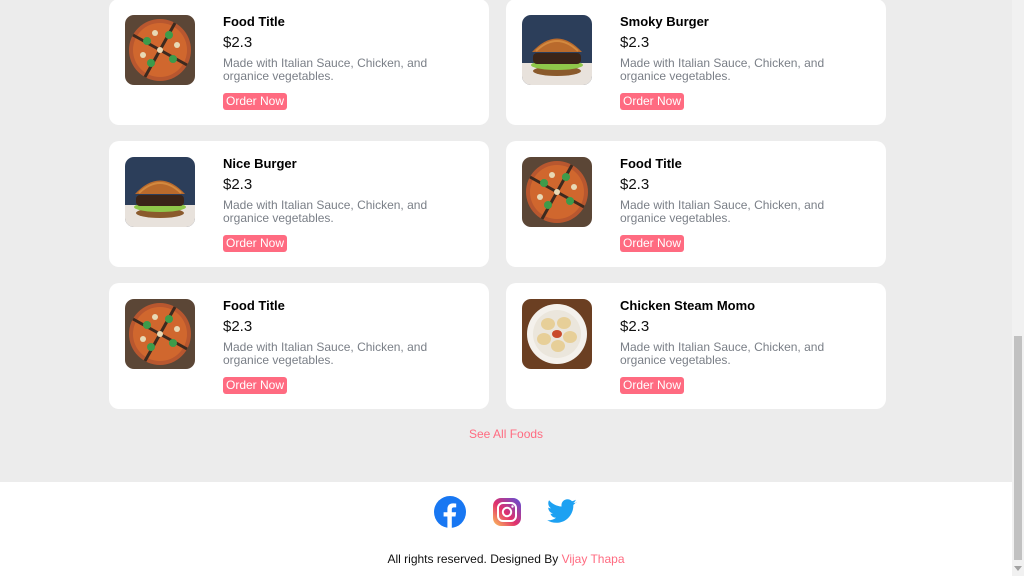 This screenshot has height=576, width=1024. Describe the element at coordinates (506, 434) in the screenshot. I see `see-all-foods-link: See All Foods` at that location.